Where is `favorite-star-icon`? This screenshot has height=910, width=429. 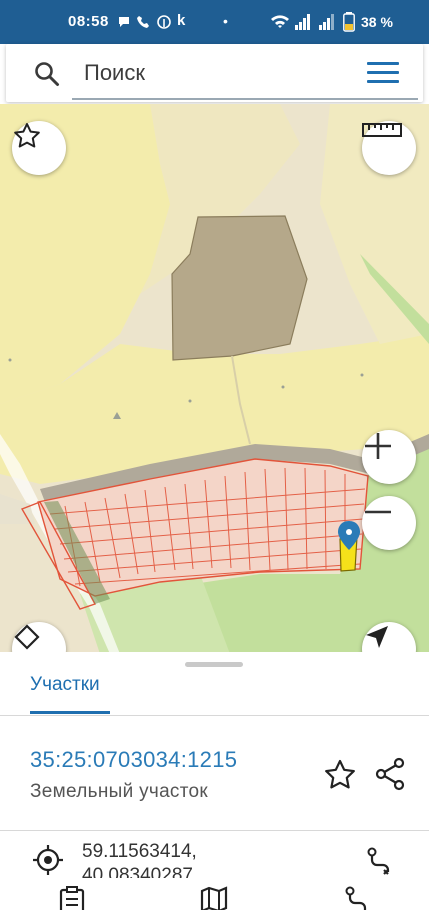 favorite-star-icon is located at coordinates (340, 775).